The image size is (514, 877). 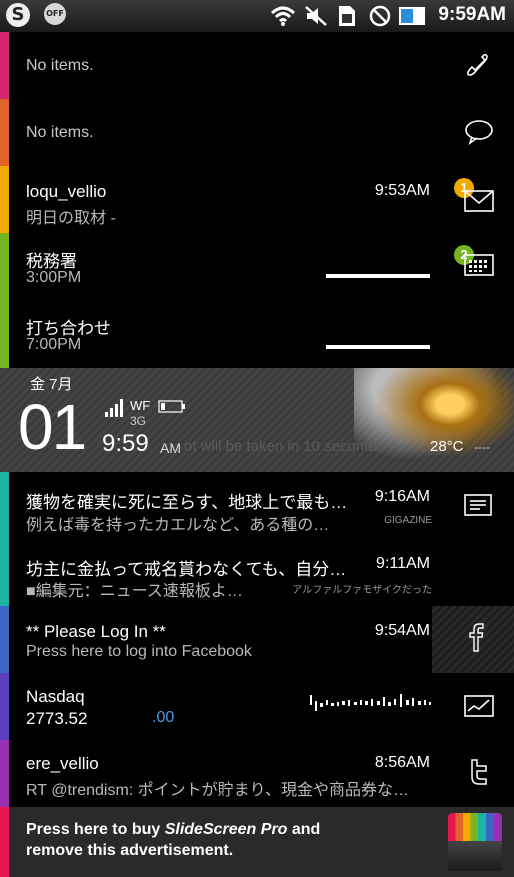 I want to click on ad-line-2: remove this advertisement., so click(x=130, y=850).